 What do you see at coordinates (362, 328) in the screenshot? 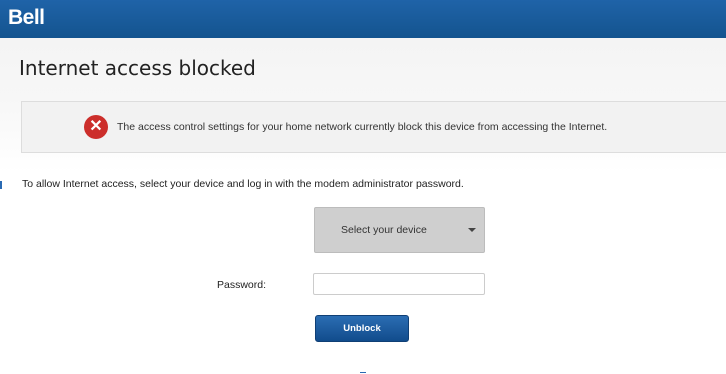
I see `unblock-button: Unblock` at bounding box center [362, 328].